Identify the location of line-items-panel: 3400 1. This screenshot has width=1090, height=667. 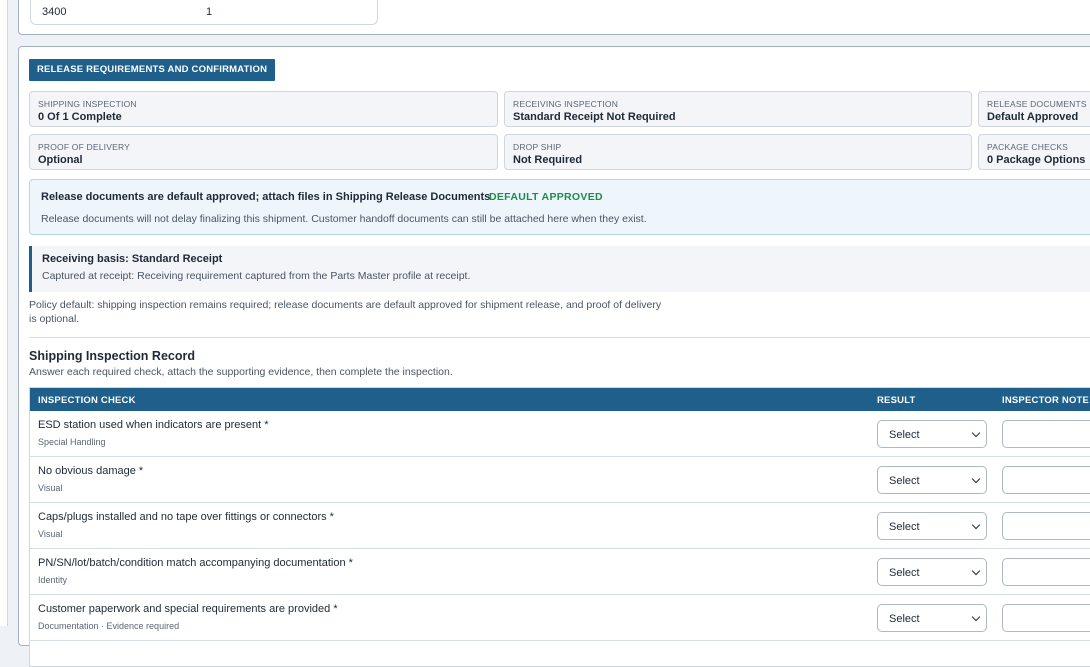
(554, 17).